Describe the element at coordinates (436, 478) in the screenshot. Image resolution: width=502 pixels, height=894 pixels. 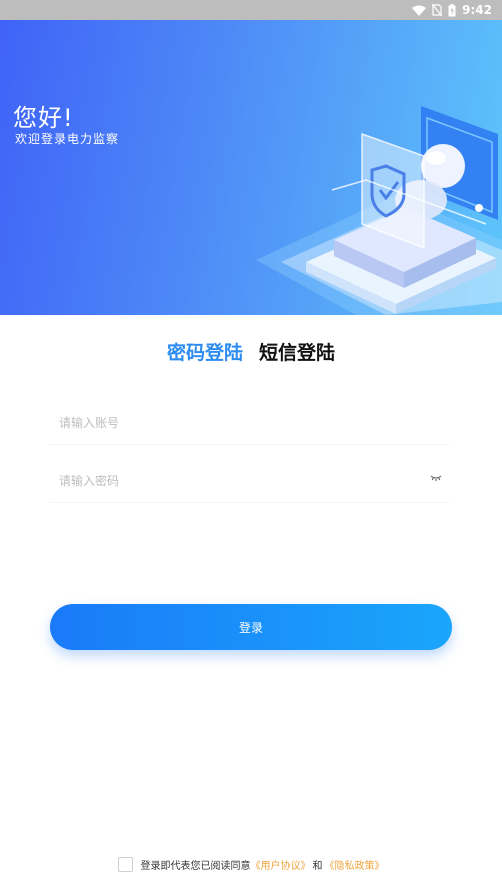
I see `eye-closed-icon` at that location.